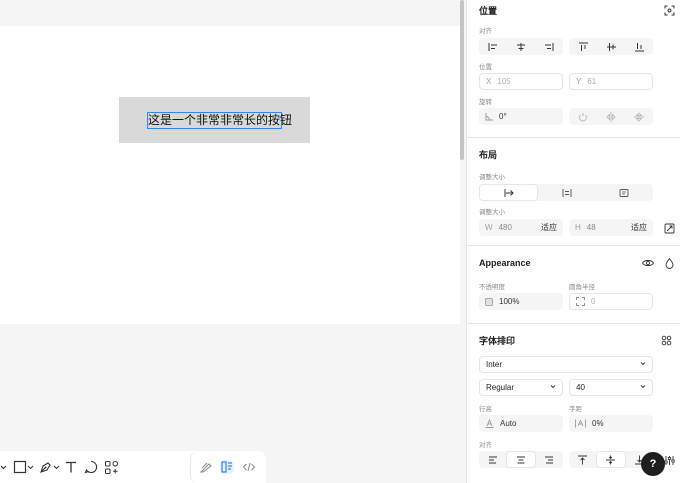  What do you see at coordinates (485, 445) in the screenshot?
I see `text-align-label: 对齐` at bounding box center [485, 445].